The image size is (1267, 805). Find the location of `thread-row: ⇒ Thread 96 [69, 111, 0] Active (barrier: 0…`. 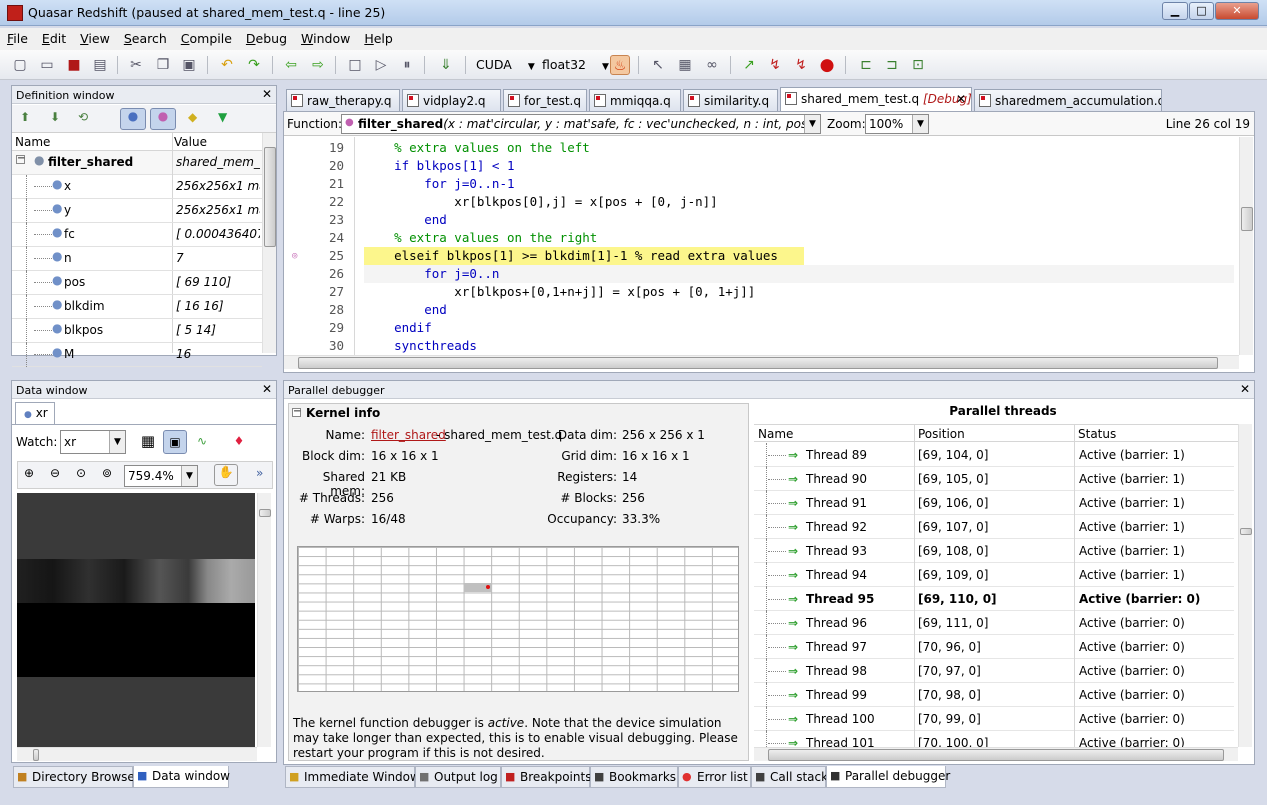

thread-row: ⇒ Thread 96 [69, 111, 0] Active (barrier: 0… is located at coordinates (994, 623).